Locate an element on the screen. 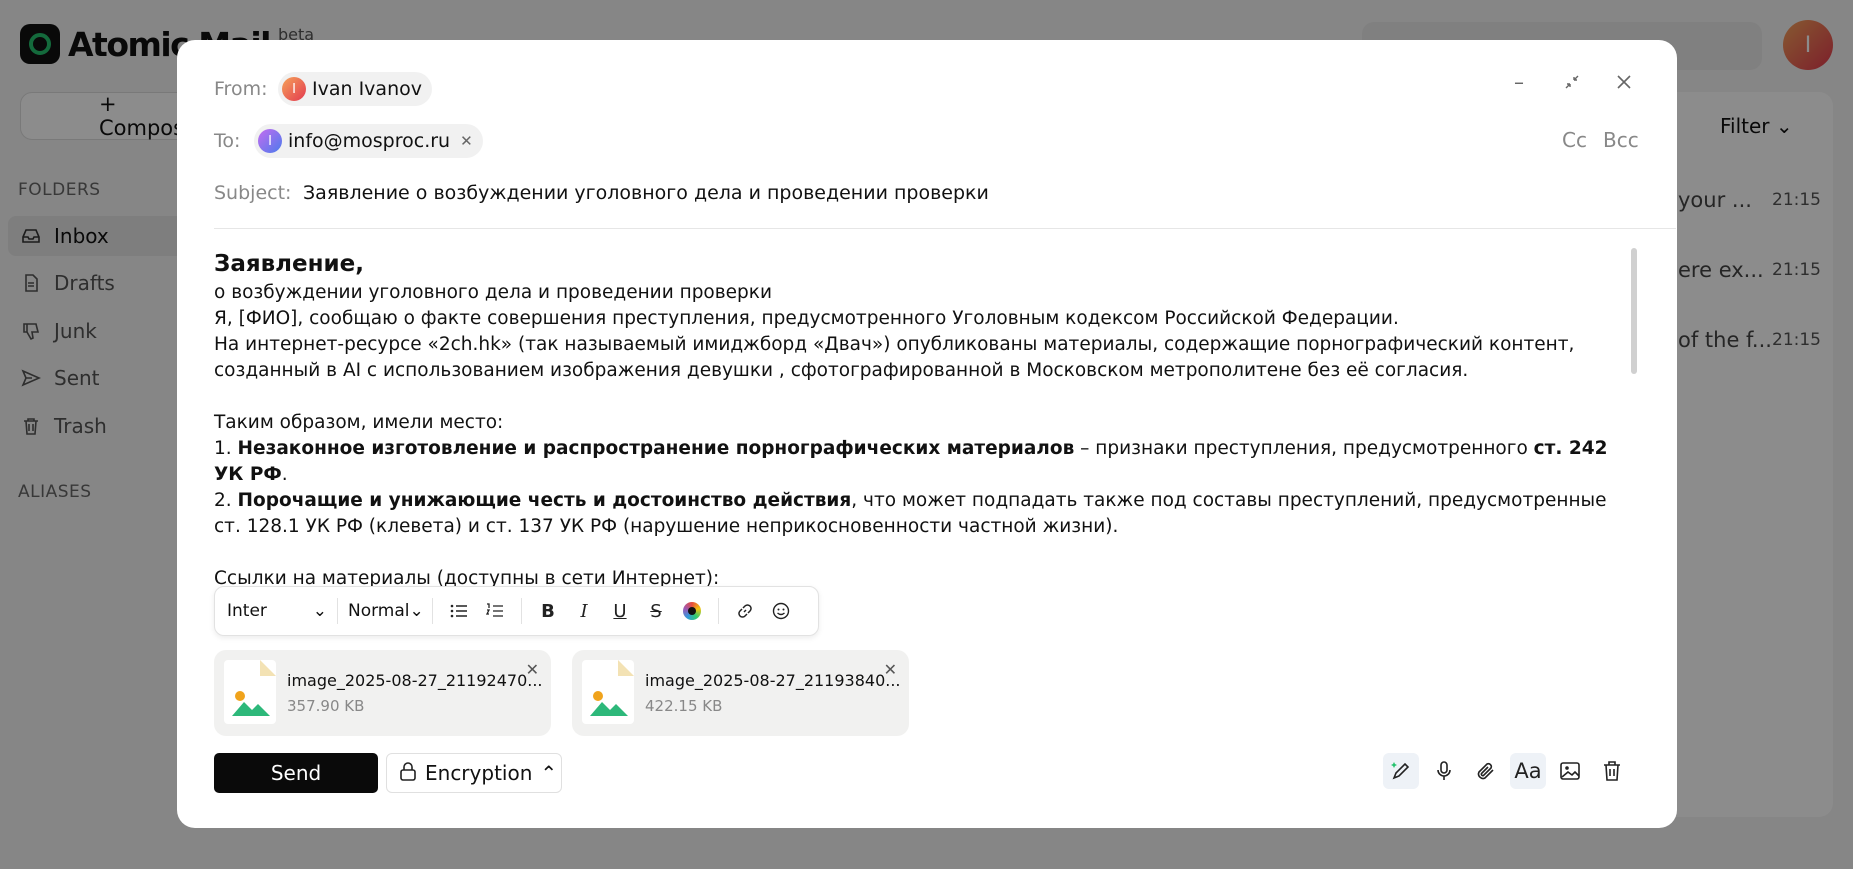 This screenshot has height=869, width=1853. paperclip-icon is located at coordinates (1486, 771).